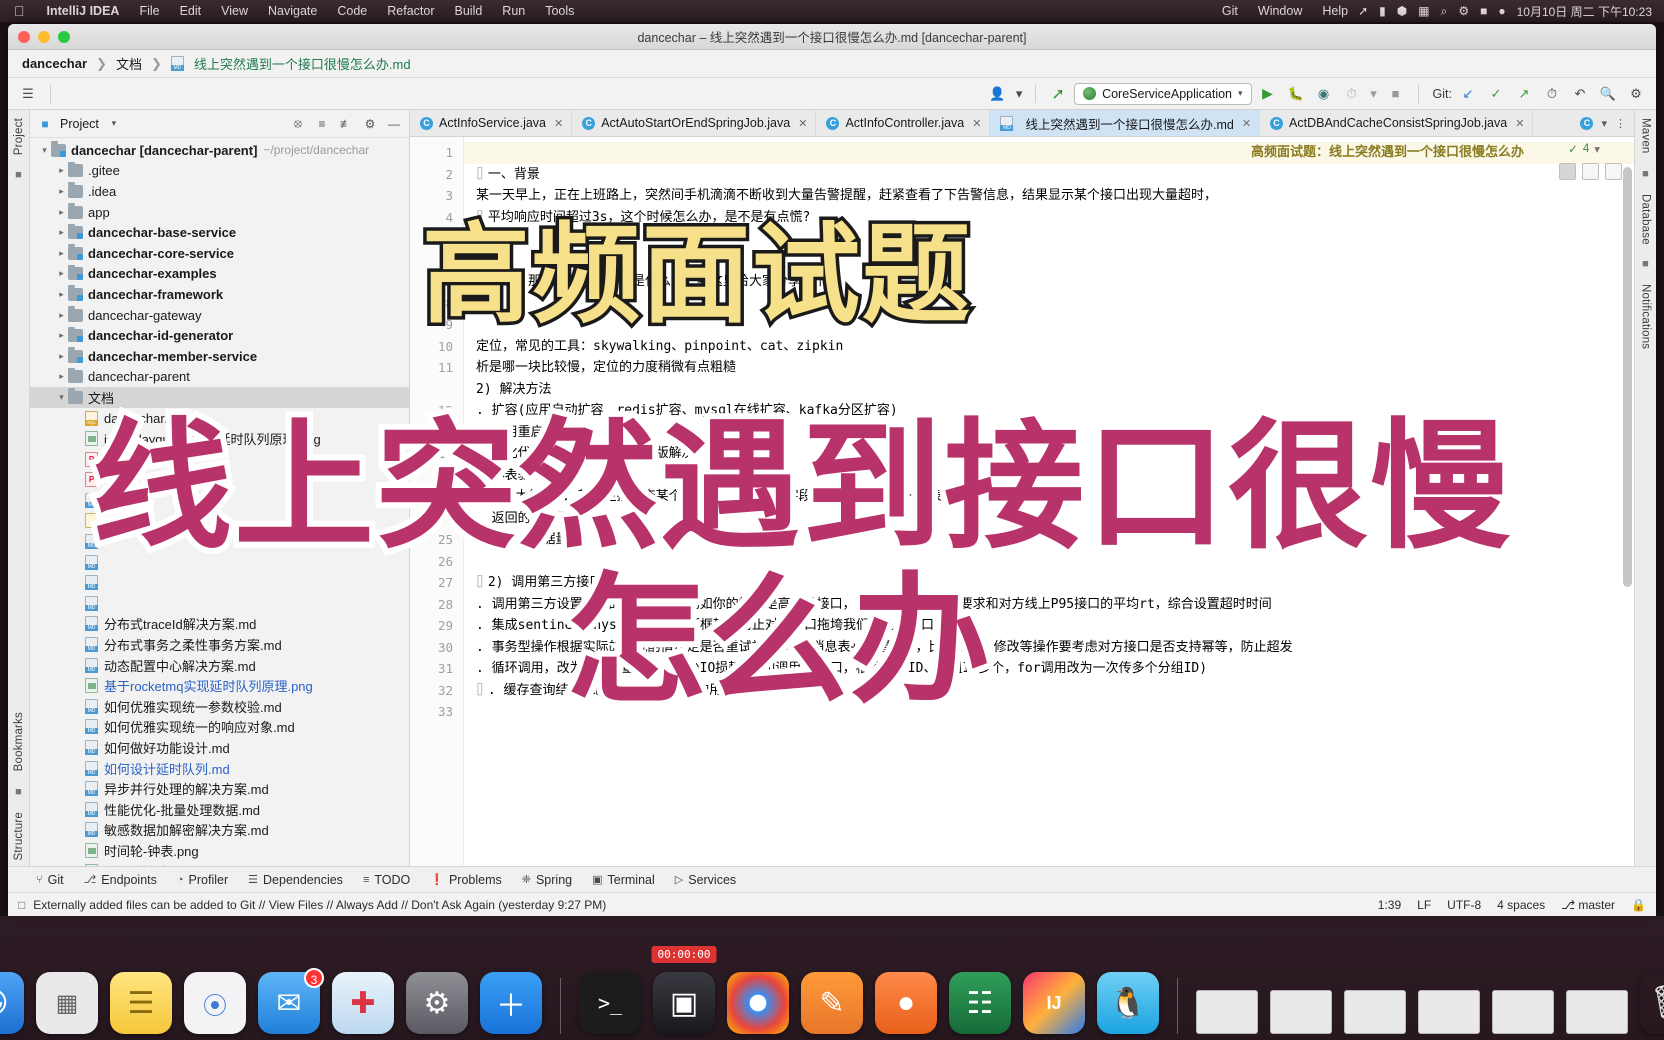 The image size is (1664, 1040). What do you see at coordinates (215, 1003) in the screenshot?
I see `dock-drive-icon: ⦿` at bounding box center [215, 1003].